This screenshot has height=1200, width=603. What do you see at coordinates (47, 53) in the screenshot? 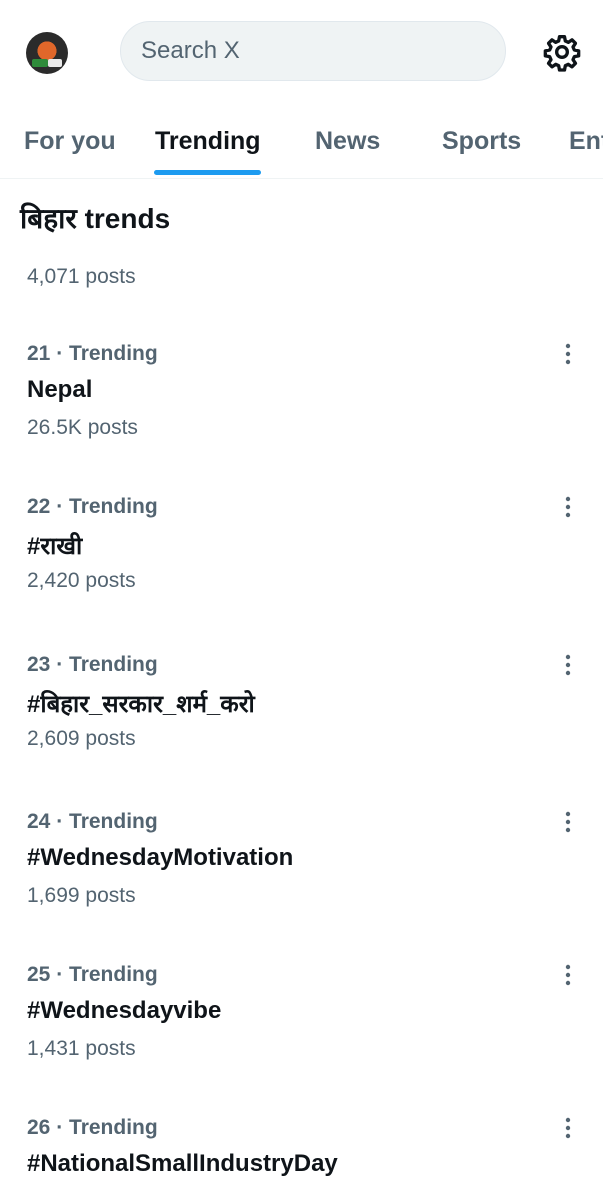
I see `profile-avatar` at bounding box center [47, 53].